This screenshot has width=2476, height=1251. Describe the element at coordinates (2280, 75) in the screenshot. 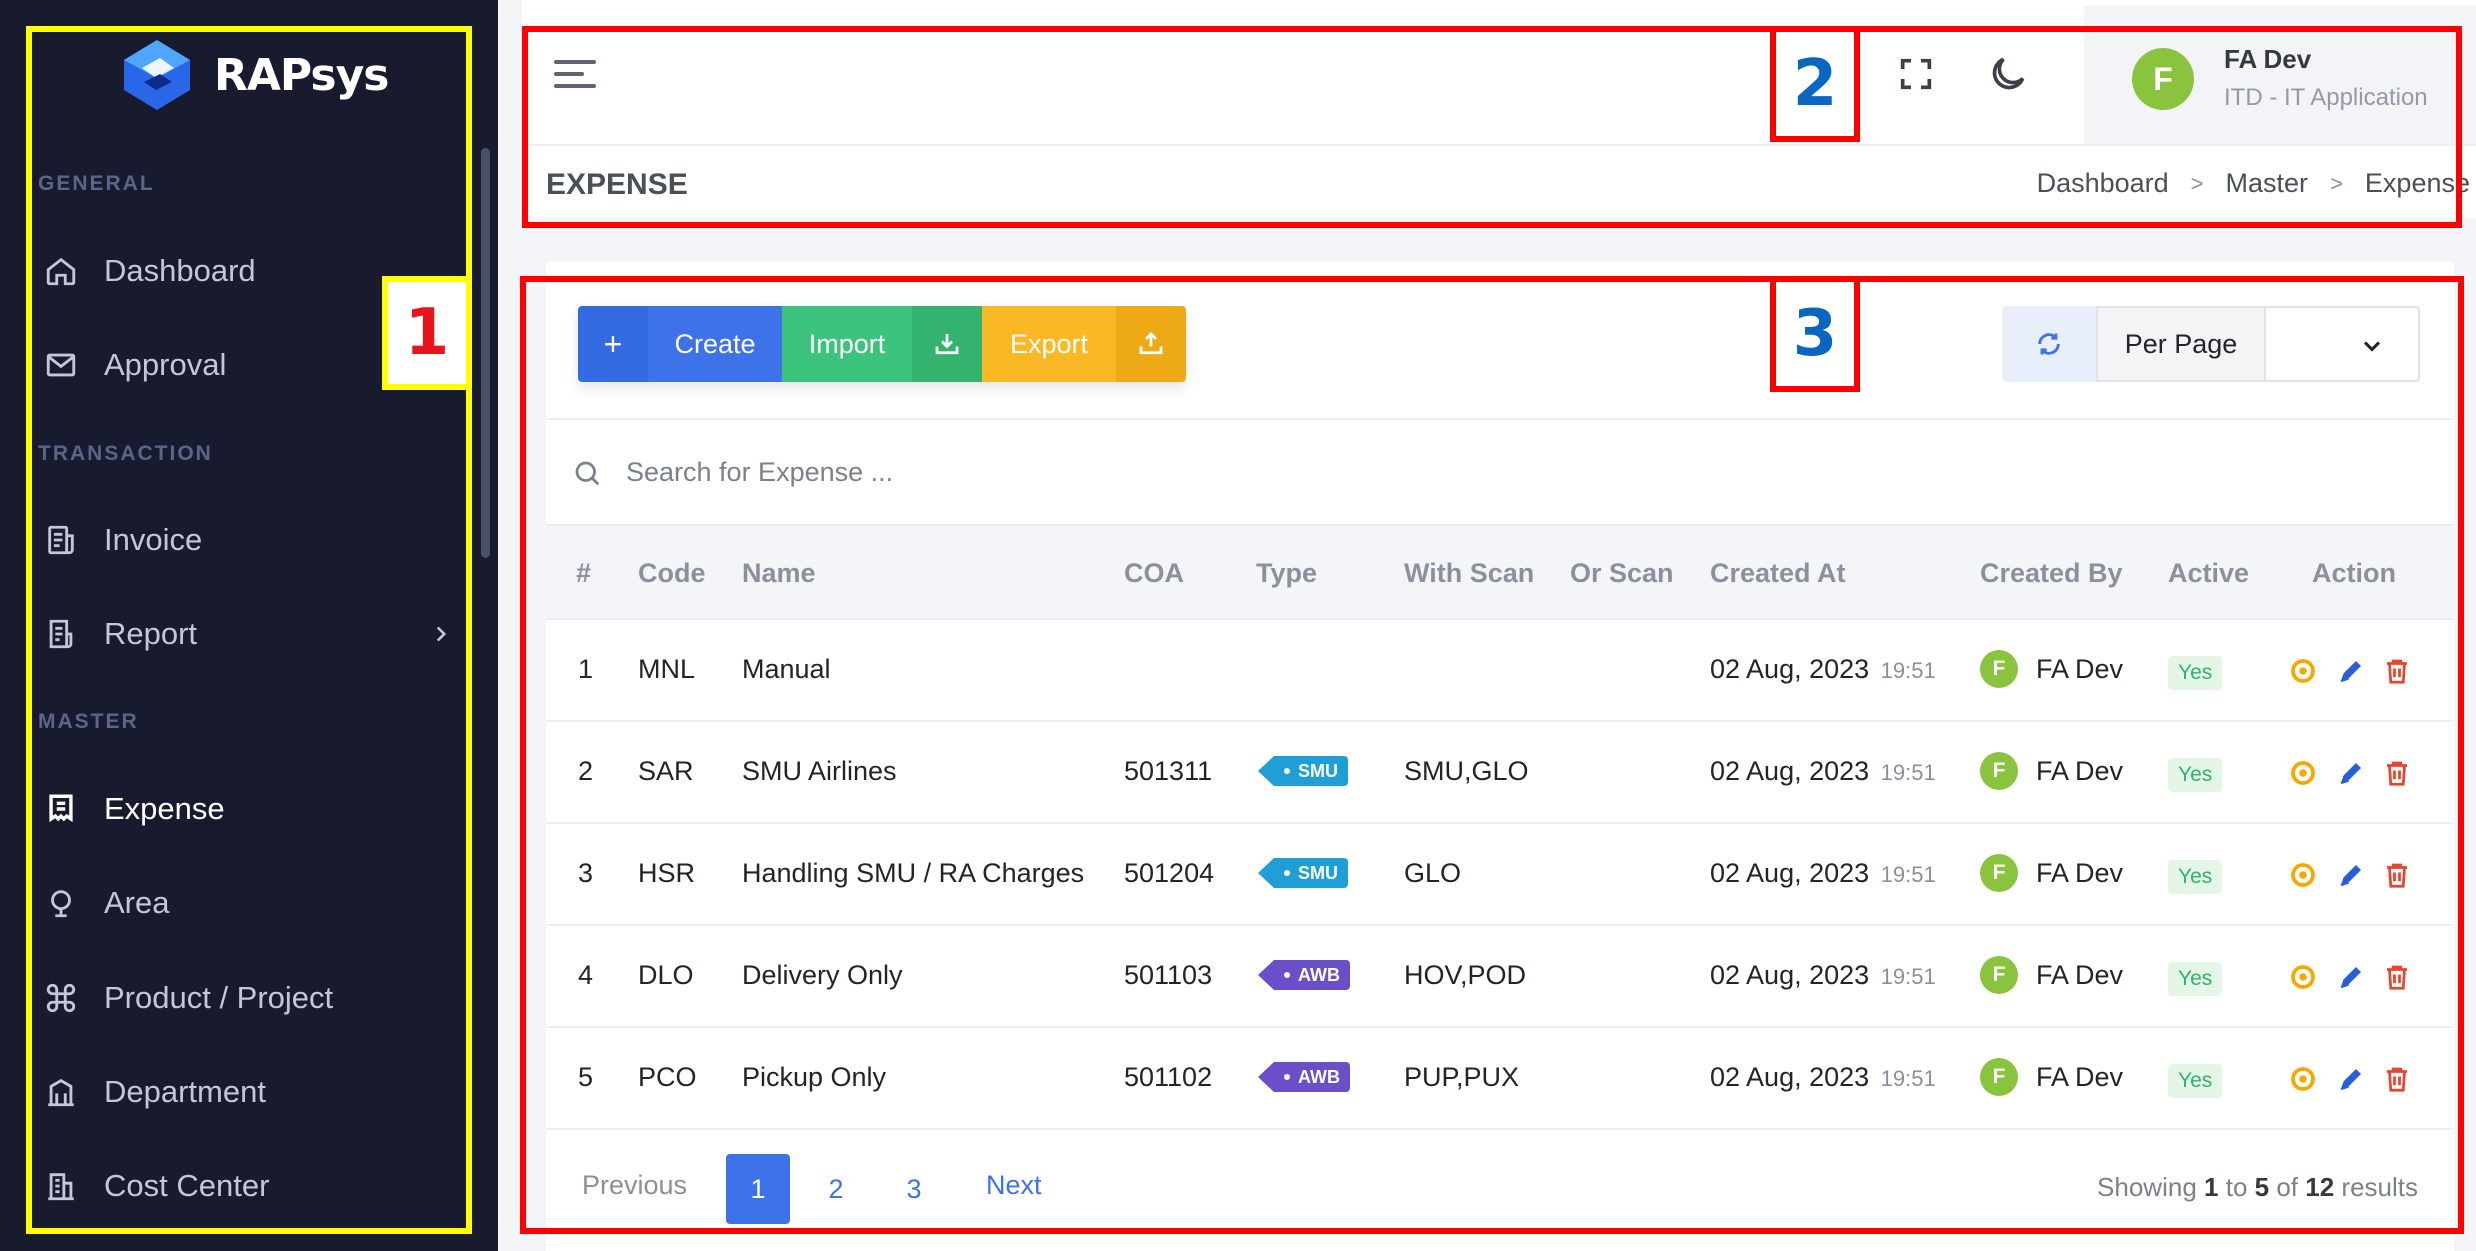

I see `user-profile-menu: F FA Dev ITD - IT Application` at that location.